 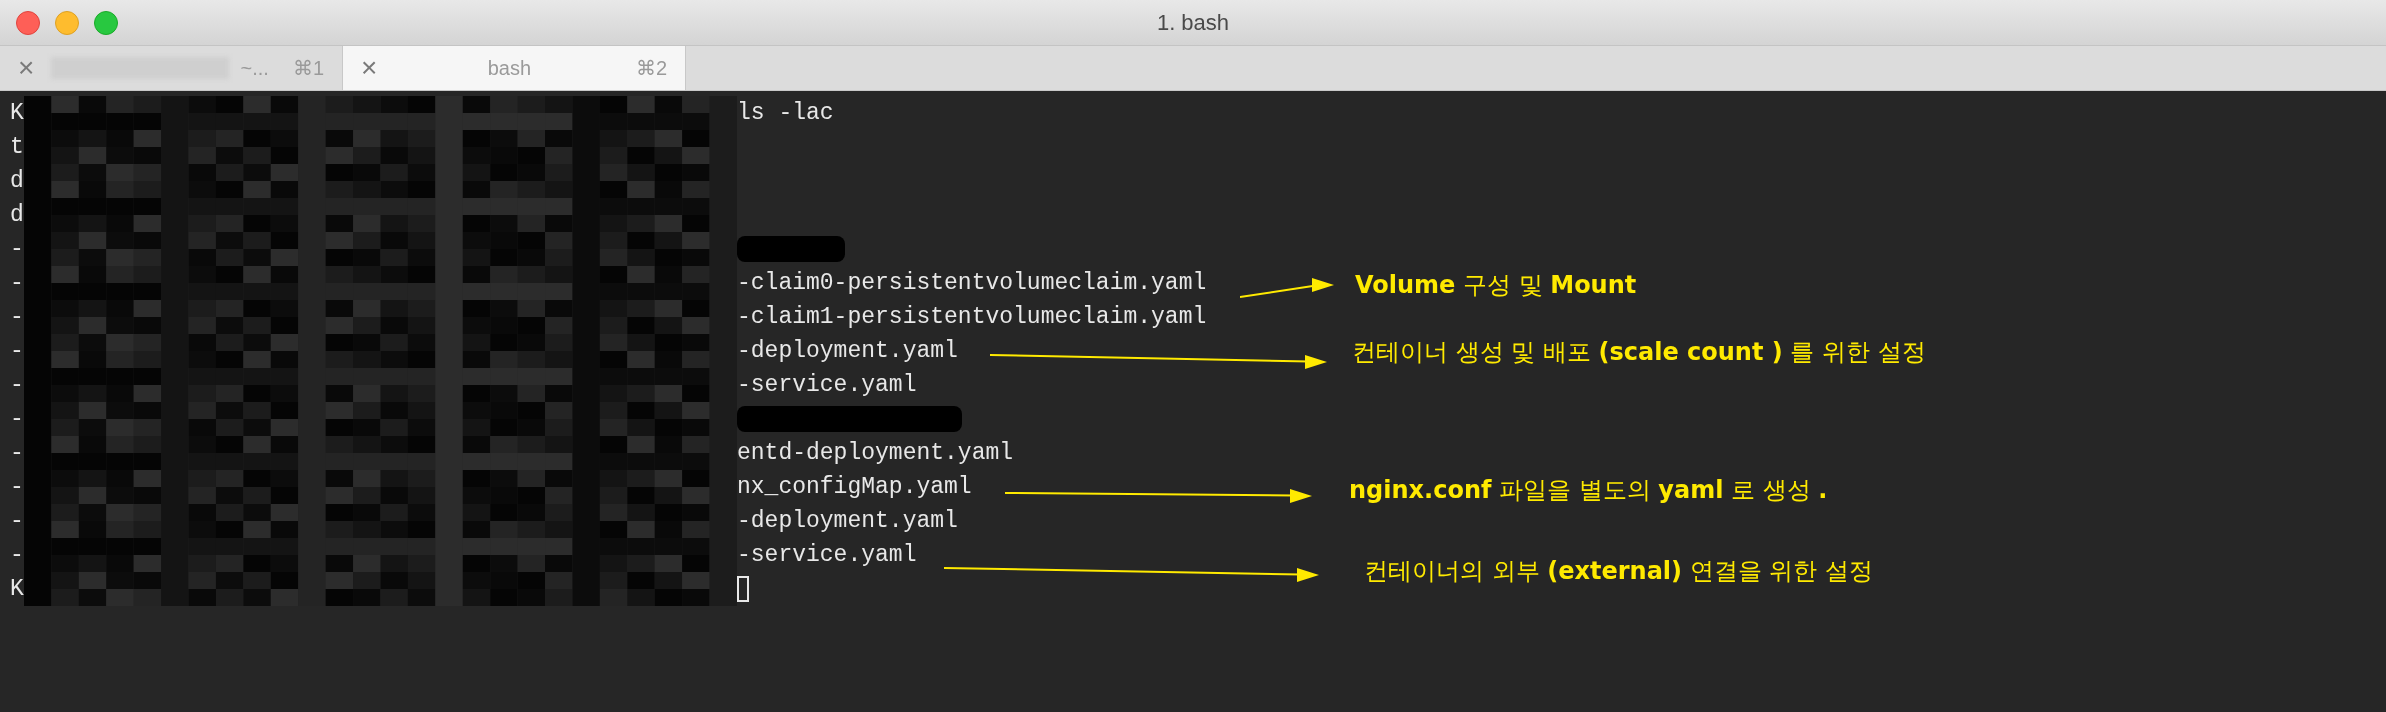 What do you see at coordinates (67, 23) in the screenshot?
I see `minimize-window-button` at bounding box center [67, 23].